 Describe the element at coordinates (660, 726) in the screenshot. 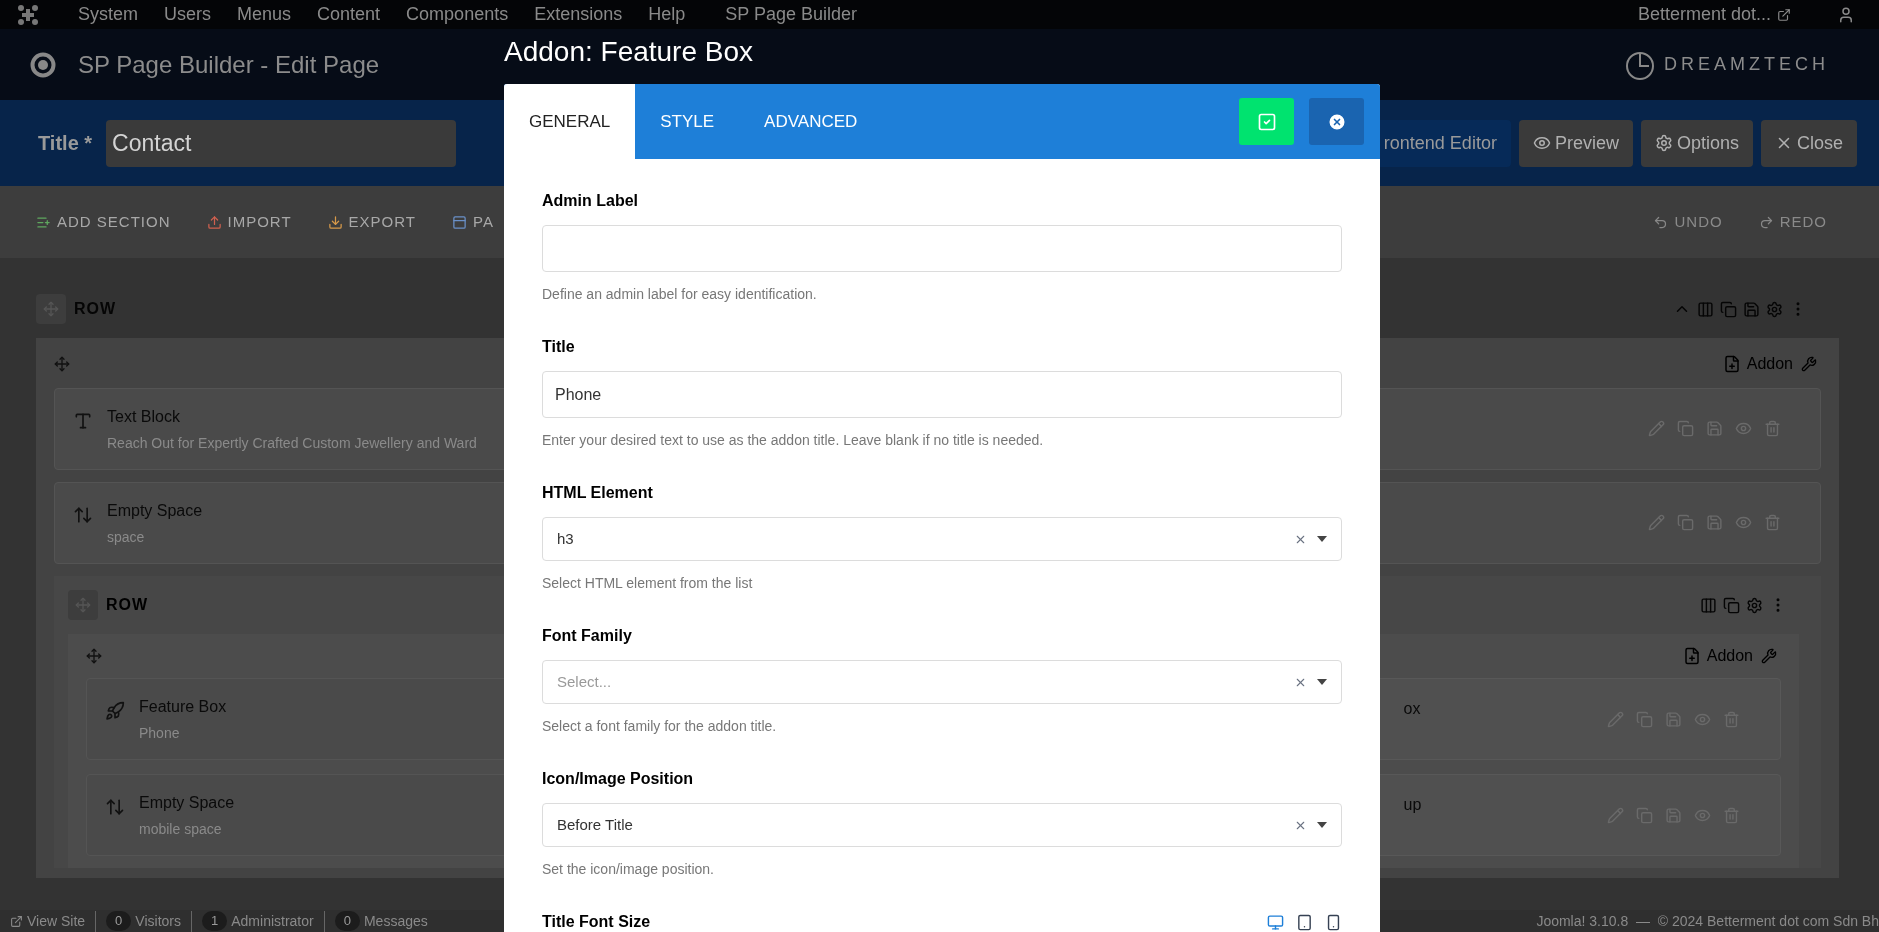

I see `help-text: Select a font family for the addon title.` at that location.